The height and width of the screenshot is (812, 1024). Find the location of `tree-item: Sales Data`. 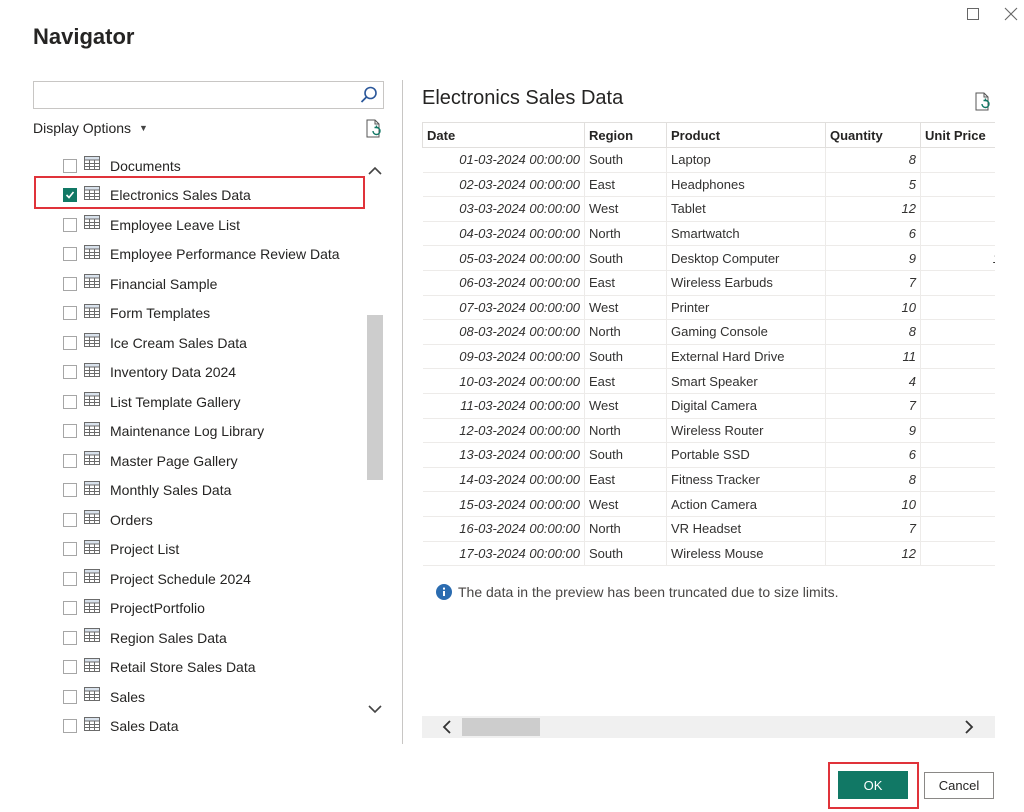

tree-item: Sales Data is located at coordinates (205, 726).